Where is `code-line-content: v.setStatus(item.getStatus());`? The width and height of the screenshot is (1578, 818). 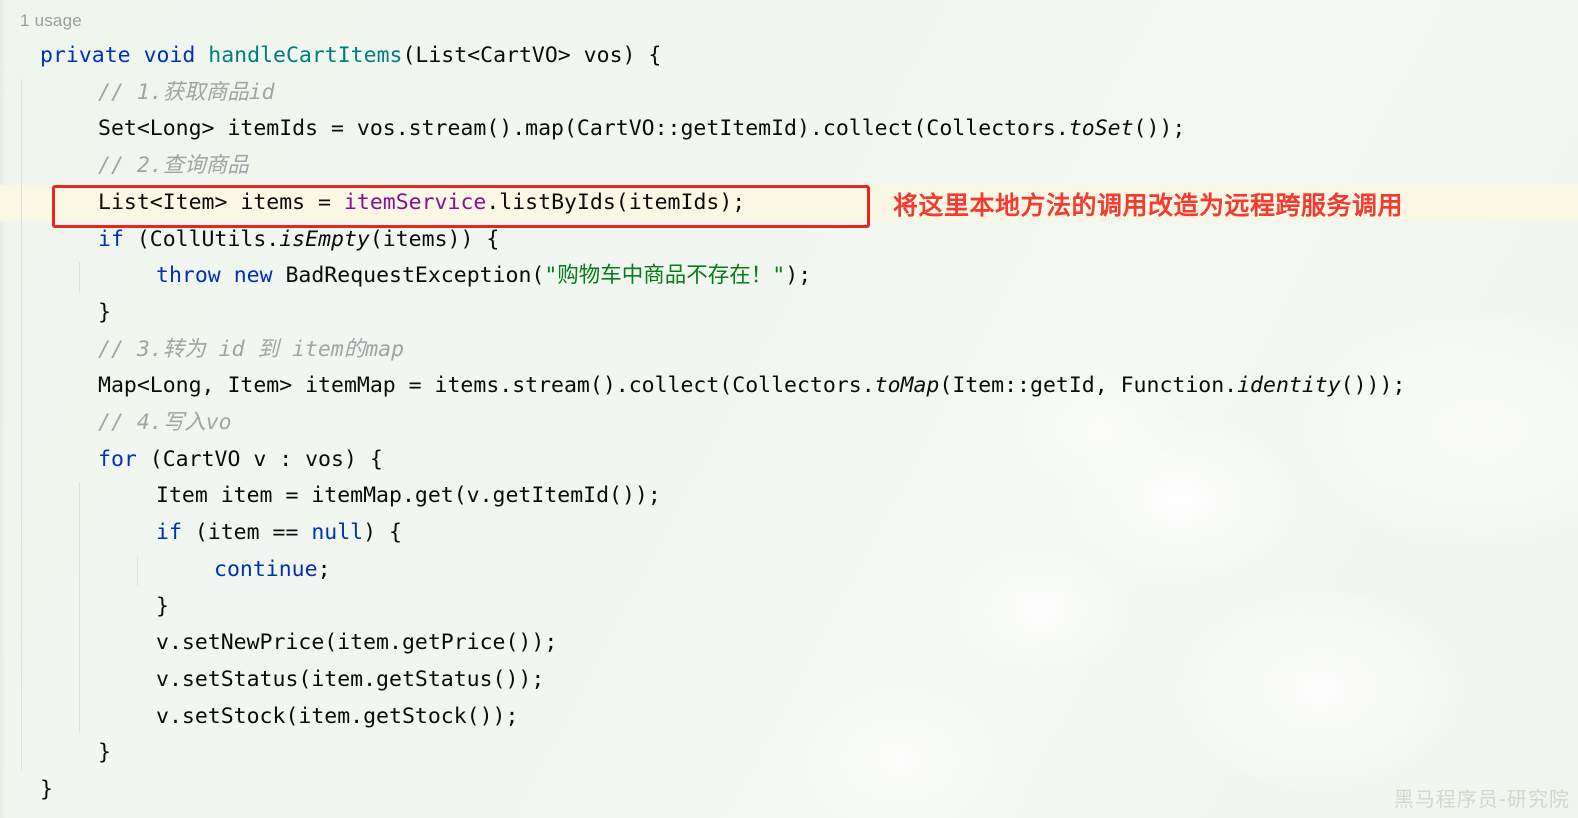 code-line-content: v.setStatus(item.getStatus()); is located at coordinates (282, 680).